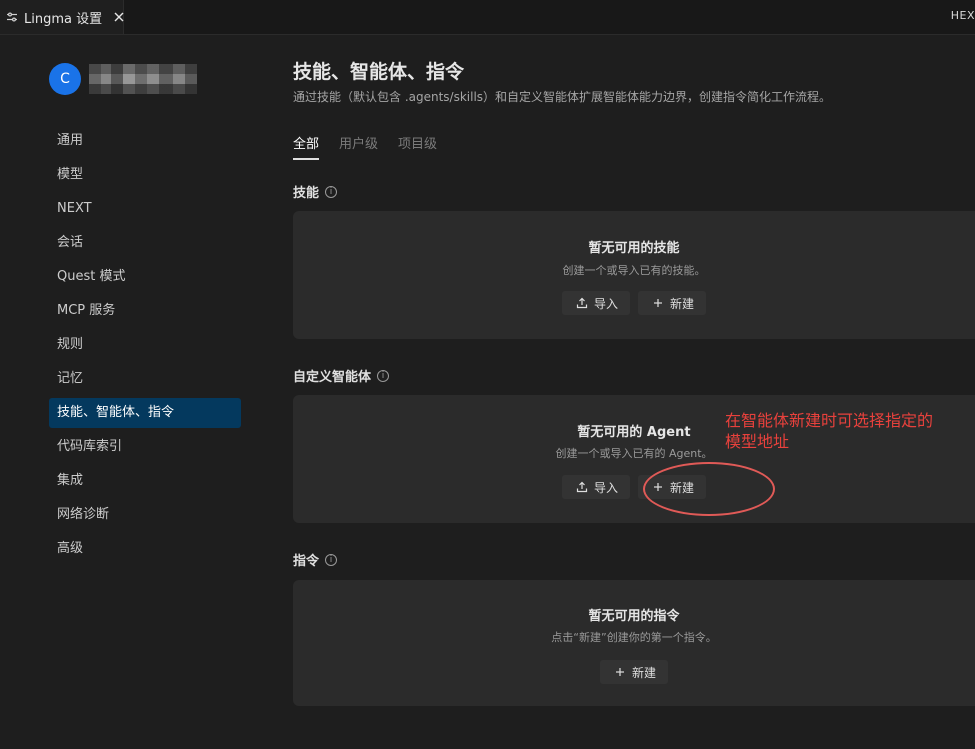  Describe the element at coordinates (145, 141) in the screenshot. I see `sidebar-item-general: 通用` at that location.